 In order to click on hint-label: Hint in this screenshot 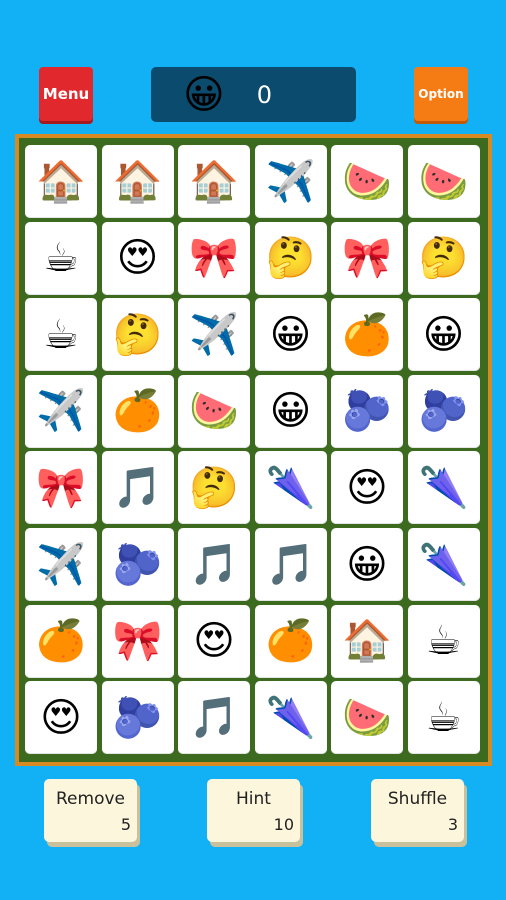, I will do `click(253, 799)`.